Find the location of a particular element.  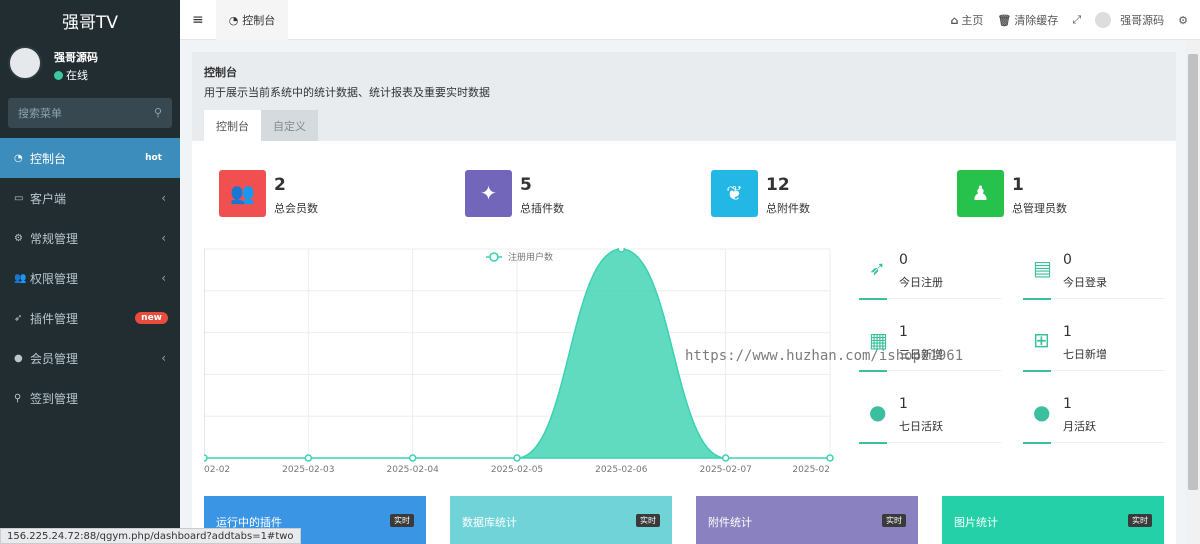

sidebar-item-label: 控制台 is located at coordinates (48, 158).